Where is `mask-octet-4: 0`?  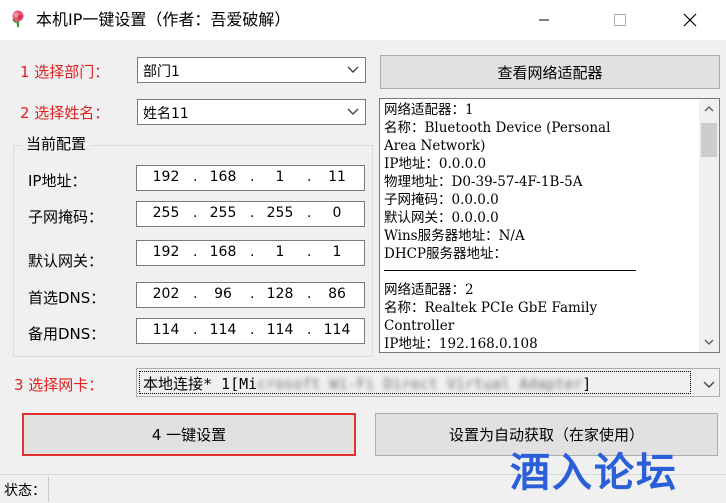
mask-octet-4: 0 is located at coordinates (337, 213).